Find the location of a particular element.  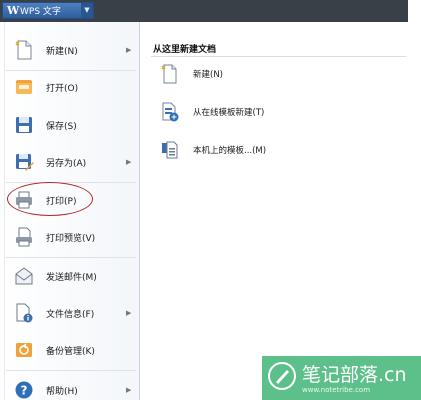

menu-item-print-preview: 打印预览(V) is located at coordinates (70, 237).